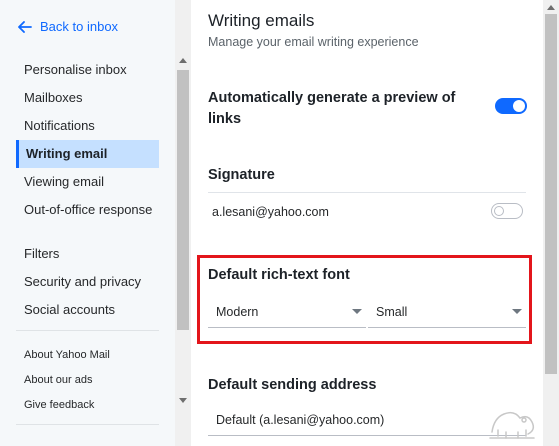  Describe the element at coordinates (313, 42) in the screenshot. I see `page-subtitle: Manage your email writing experience` at that location.